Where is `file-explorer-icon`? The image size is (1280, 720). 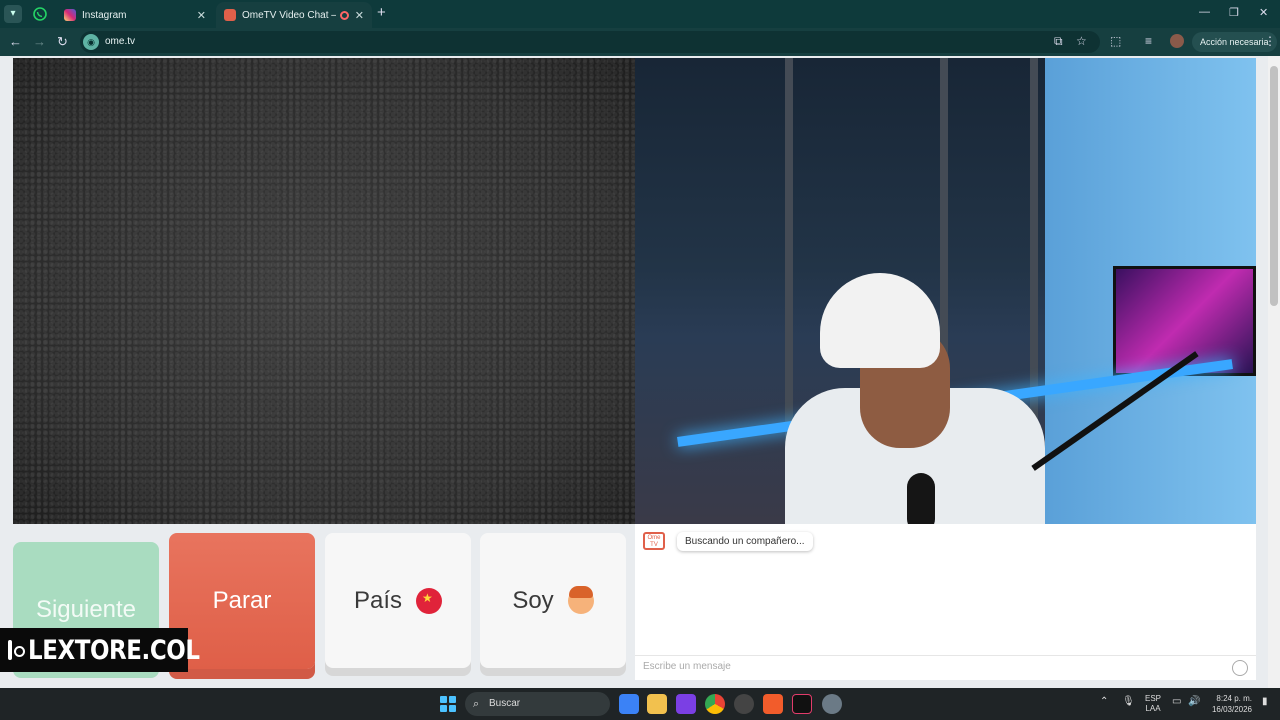 file-explorer-icon is located at coordinates (657, 704).